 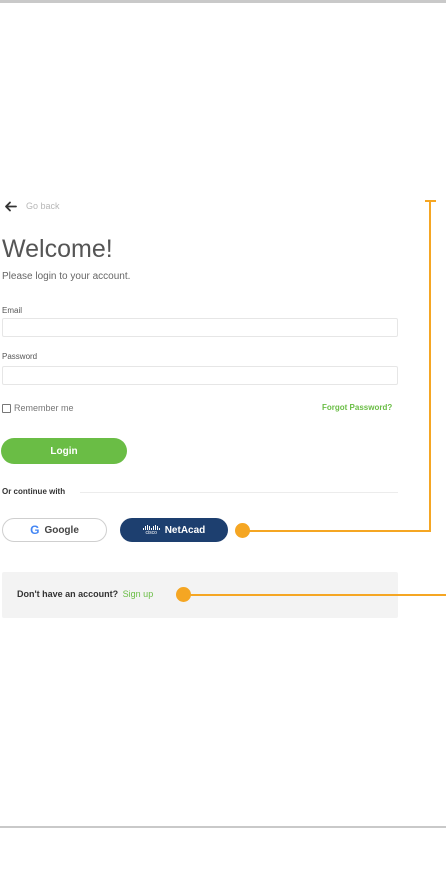 What do you see at coordinates (183, 594) in the screenshot?
I see `callout-signup-dot` at bounding box center [183, 594].